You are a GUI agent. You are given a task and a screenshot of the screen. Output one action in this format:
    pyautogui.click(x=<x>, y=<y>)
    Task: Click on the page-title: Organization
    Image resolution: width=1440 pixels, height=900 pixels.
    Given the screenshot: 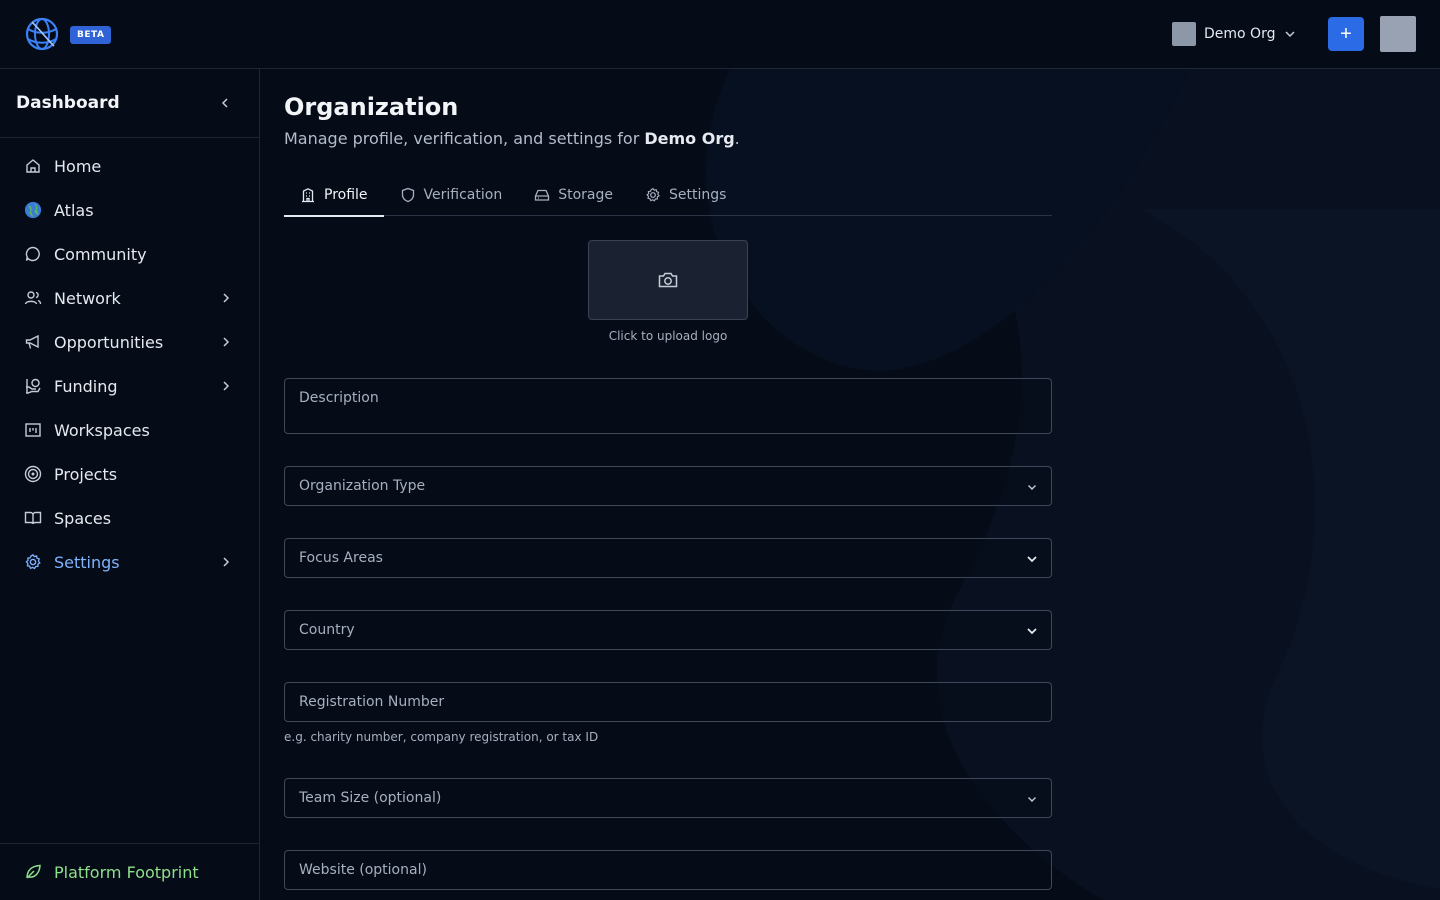 What is the action you would take?
    pyautogui.click(x=371, y=107)
    